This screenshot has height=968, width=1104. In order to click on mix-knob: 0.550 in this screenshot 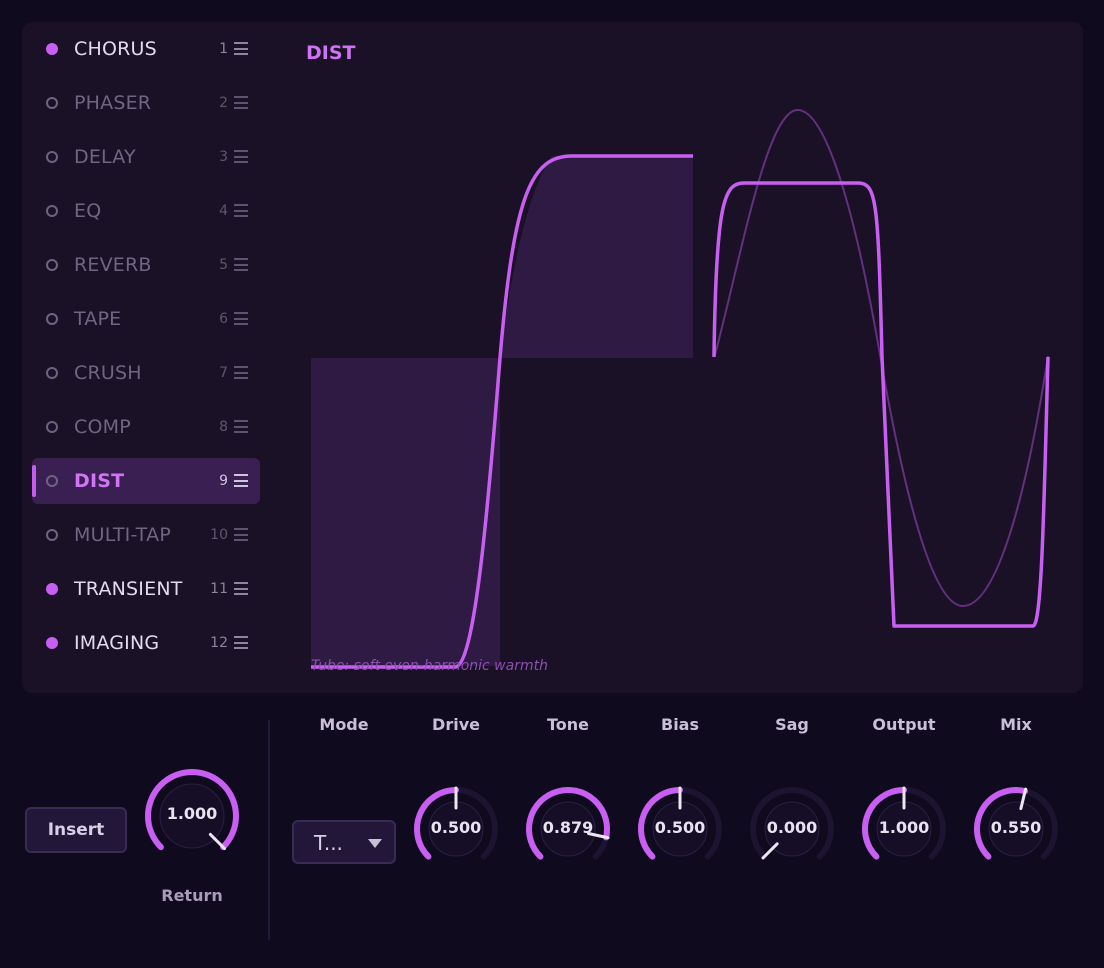, I will do `click(1016, 829)`.